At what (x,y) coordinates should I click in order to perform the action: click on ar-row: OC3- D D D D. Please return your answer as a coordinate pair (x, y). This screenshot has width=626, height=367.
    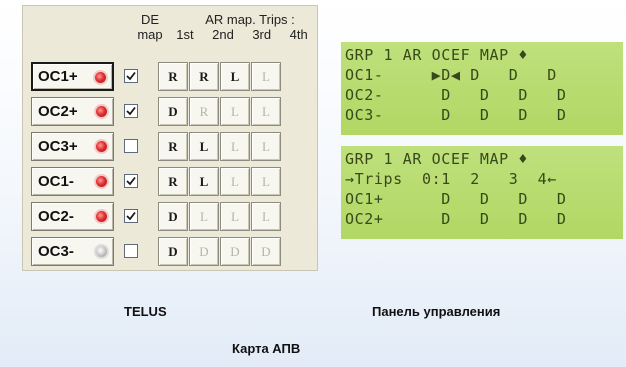
    Looking at the image, I should click on (172, 251).